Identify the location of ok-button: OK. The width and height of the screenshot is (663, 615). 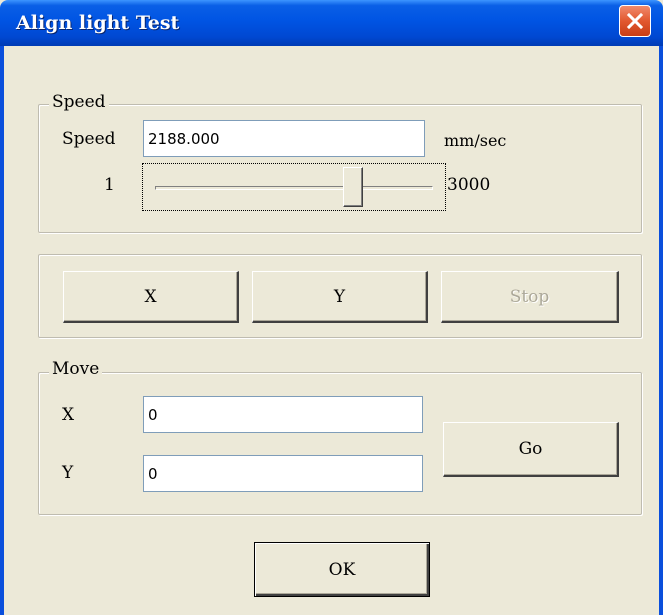
(342, 569).